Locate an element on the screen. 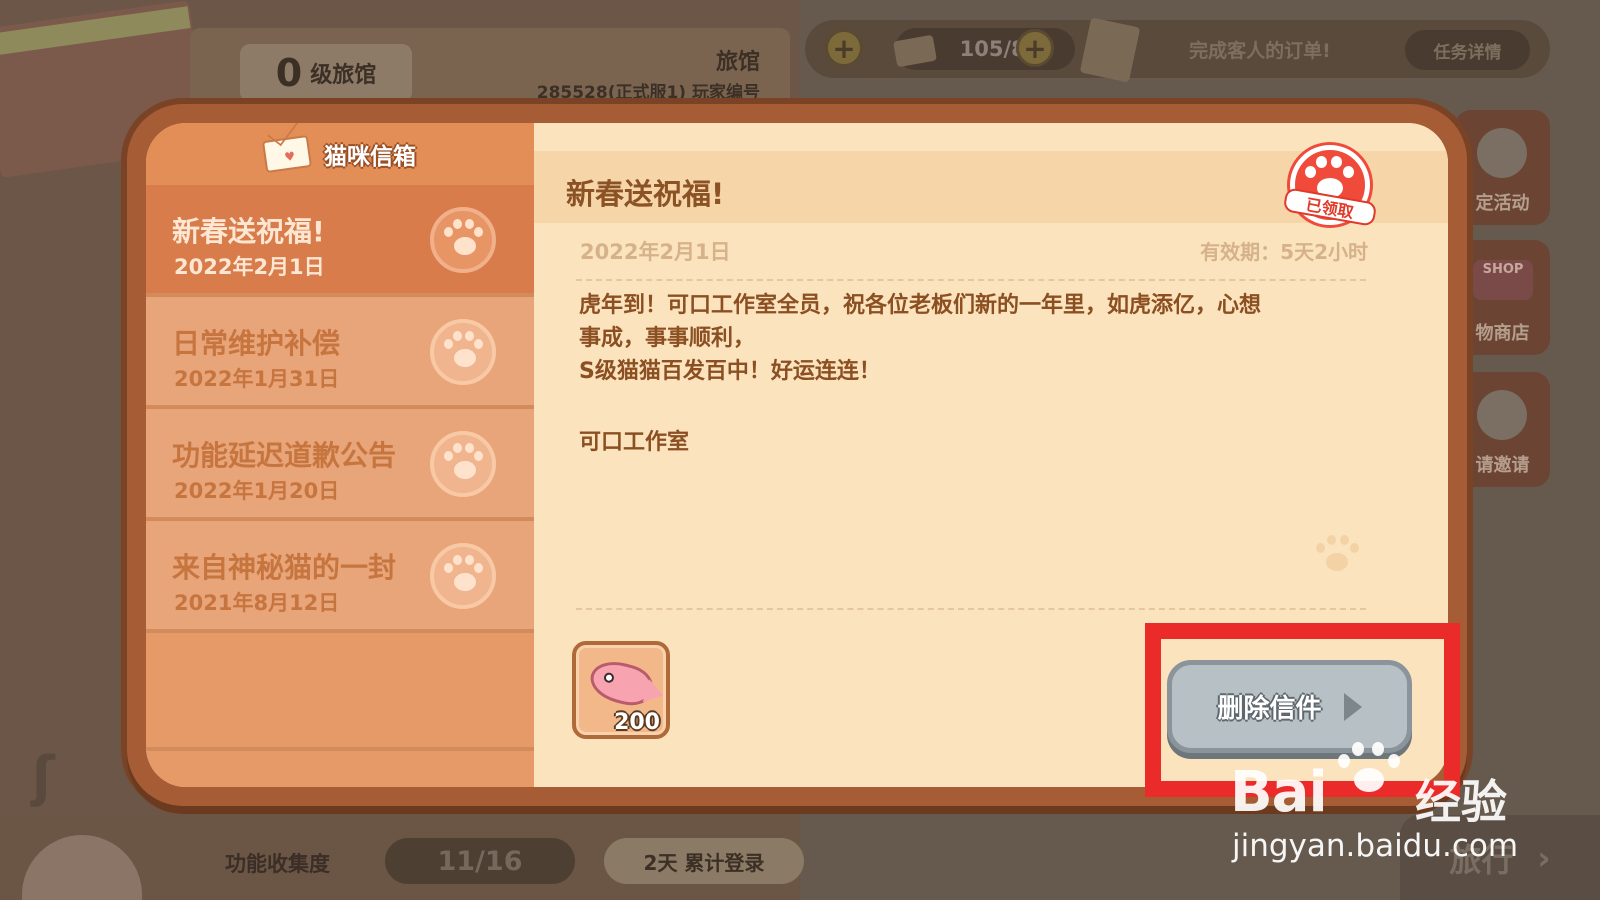 This screenshot has width=1600, height=900. inn-level-badge: 0 级旅馆 is located at coordinates (326, 73).